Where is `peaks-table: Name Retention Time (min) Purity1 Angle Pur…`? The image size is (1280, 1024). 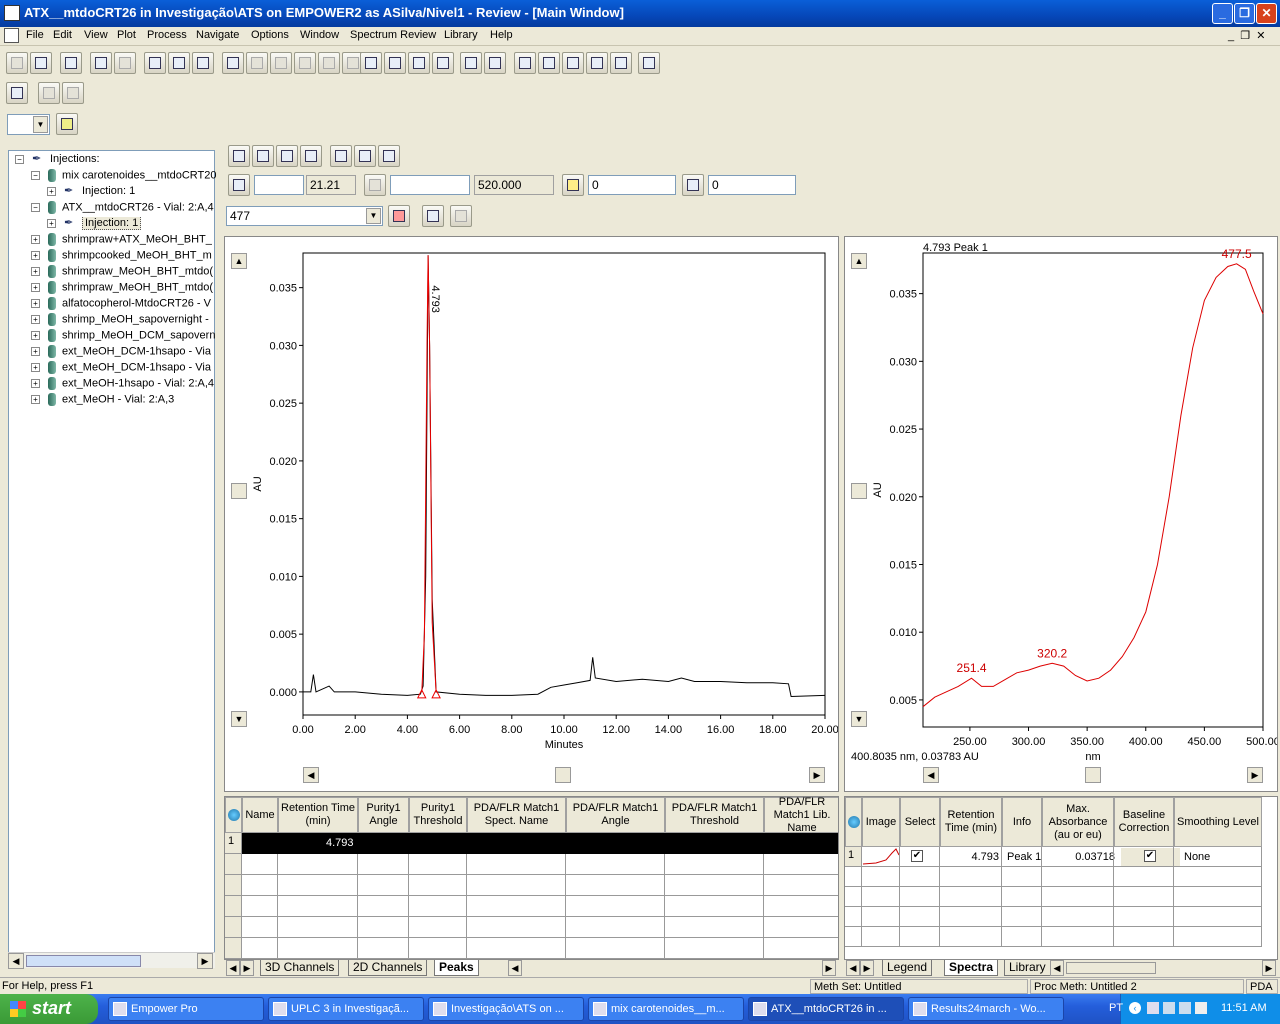 peaks-table: Name Retention Time (min) Purity1 Angle Pur… is located at coordinates (531, 878).